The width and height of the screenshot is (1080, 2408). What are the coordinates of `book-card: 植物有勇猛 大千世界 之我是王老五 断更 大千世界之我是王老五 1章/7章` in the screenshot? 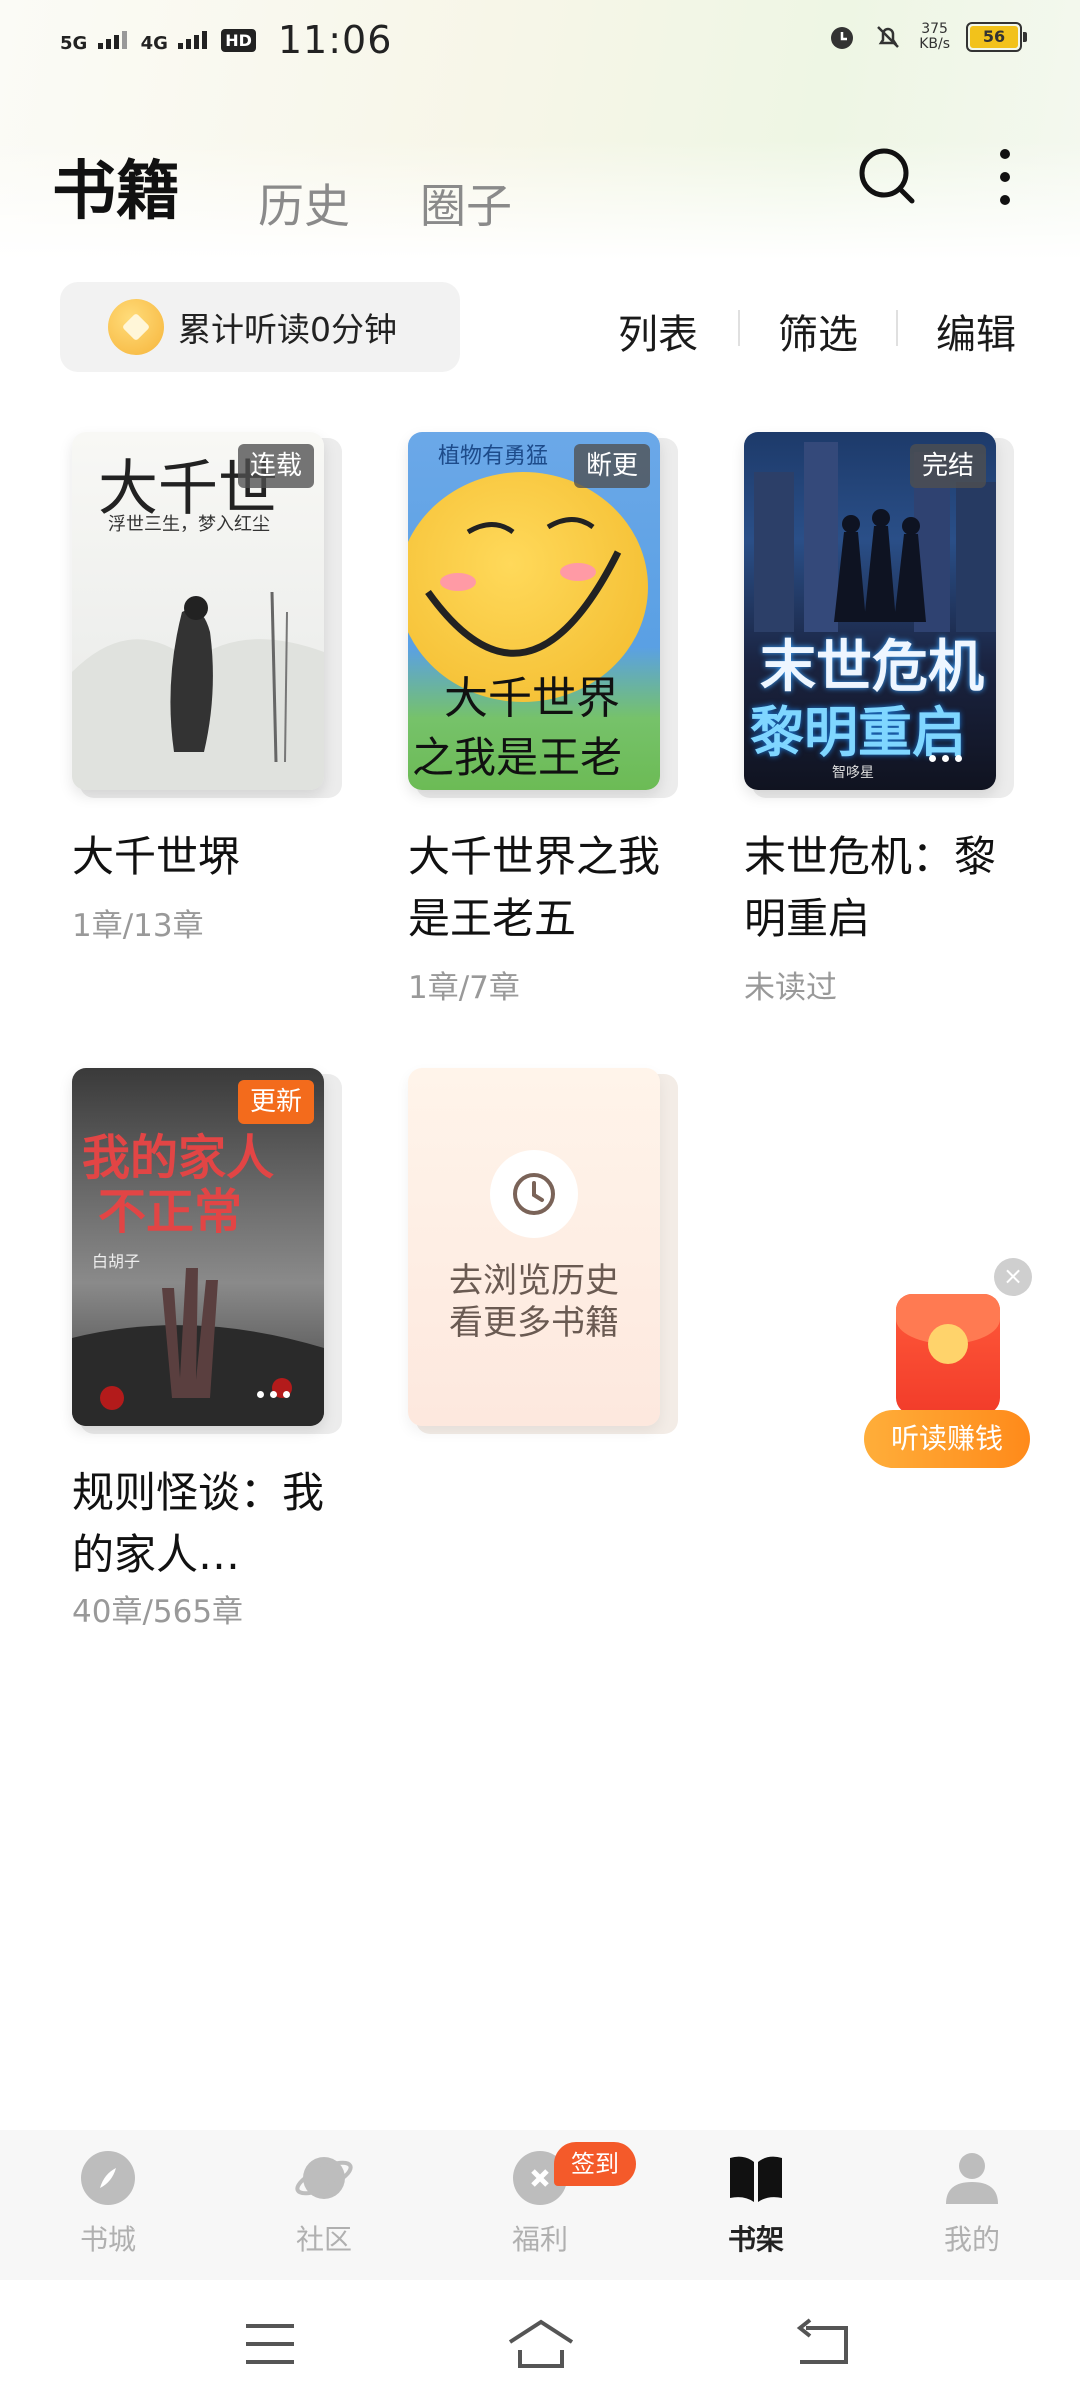 It's located at (543, 719).